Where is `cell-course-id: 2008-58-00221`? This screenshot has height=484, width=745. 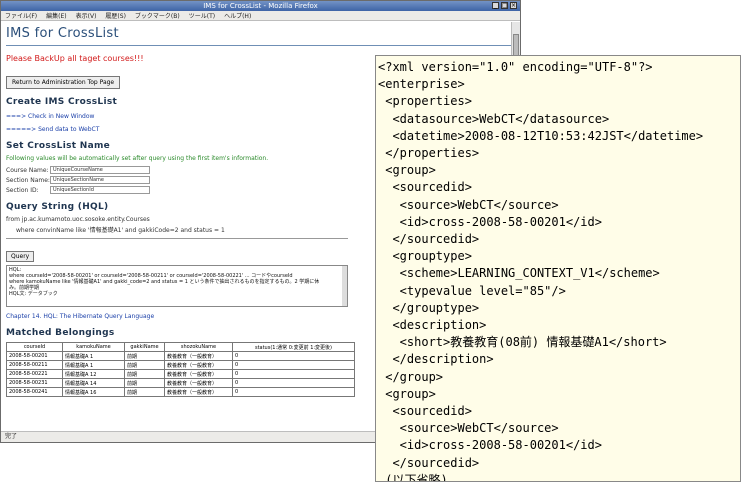 cell-course-id: 2008-58-00221 is located at coordinates (34, 374).